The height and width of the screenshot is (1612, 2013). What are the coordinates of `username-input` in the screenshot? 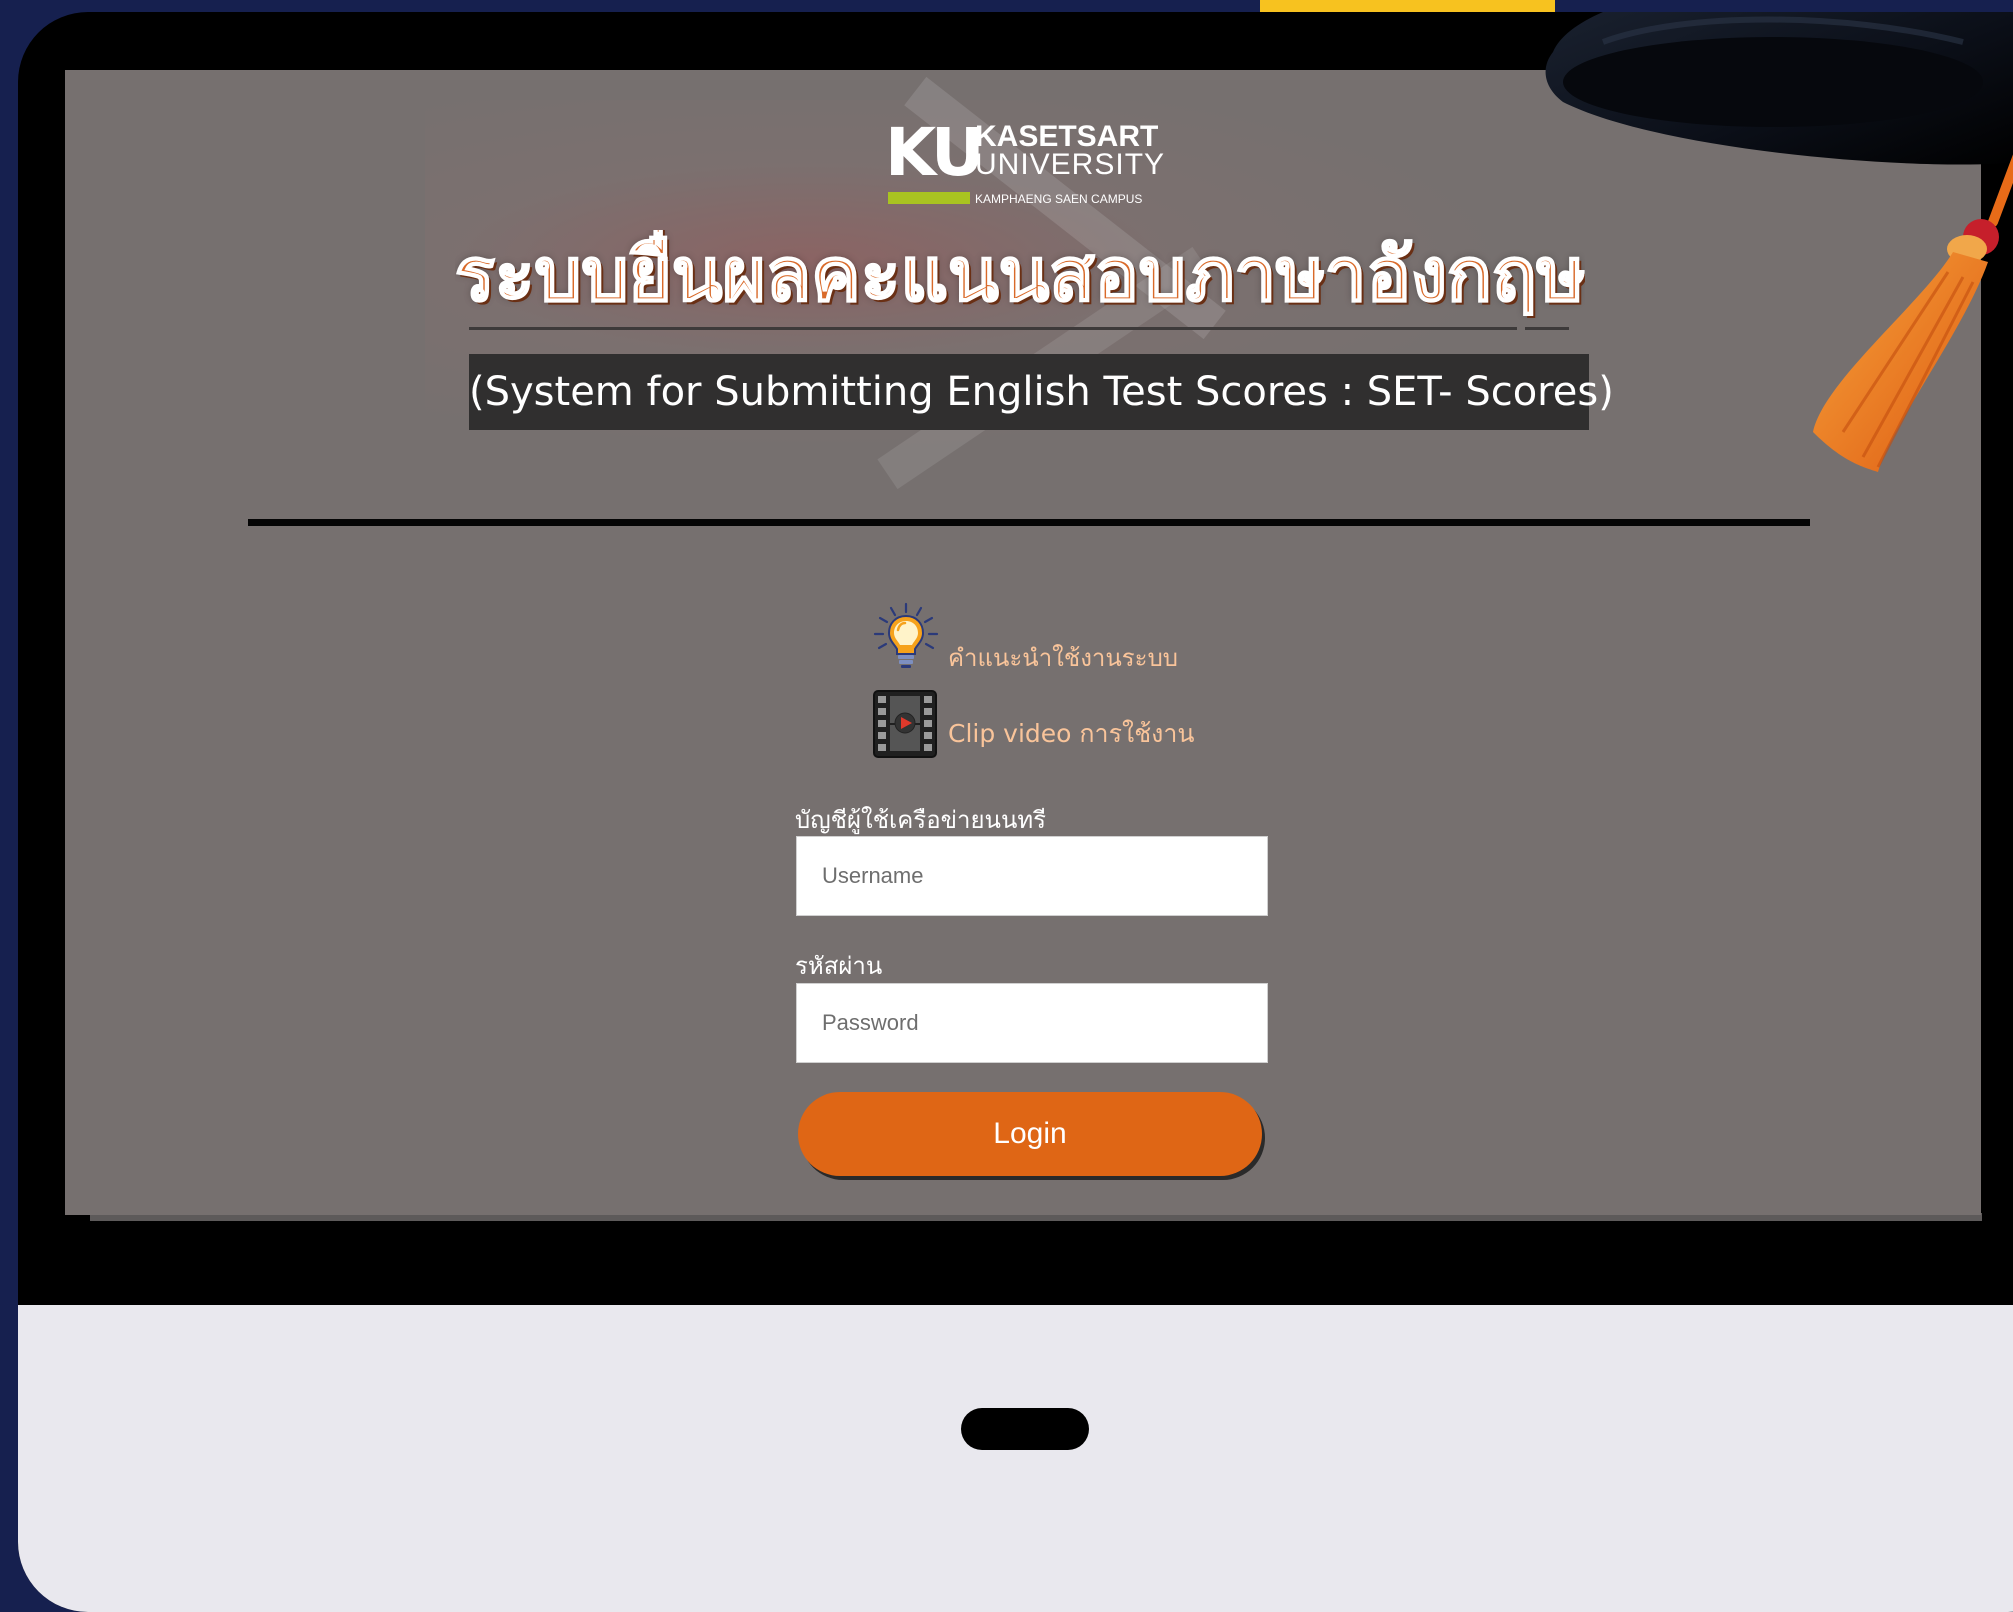 It's located at (1032, 876).